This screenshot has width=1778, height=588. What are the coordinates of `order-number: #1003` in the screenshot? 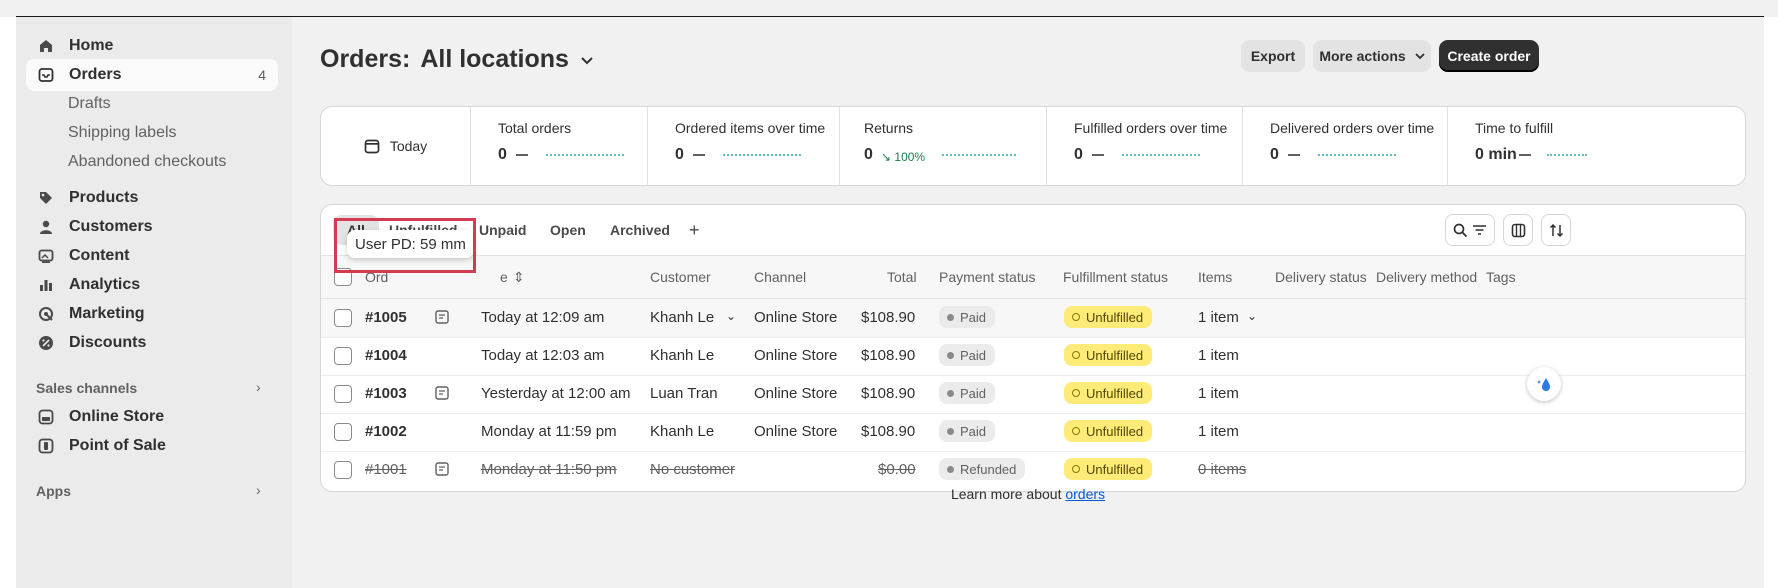 It's located at (386, 393).